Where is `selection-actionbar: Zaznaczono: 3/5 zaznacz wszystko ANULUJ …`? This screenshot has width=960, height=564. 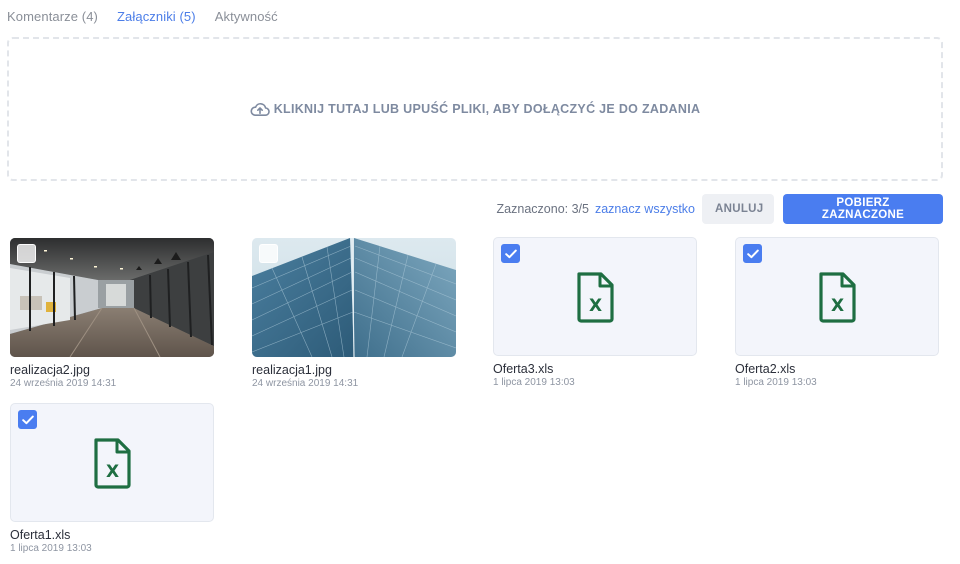 selection-actionbar: Zaznaczono: 3/5 zaznacz wszystko ANULUJ … is located at coordinates (720, 209).